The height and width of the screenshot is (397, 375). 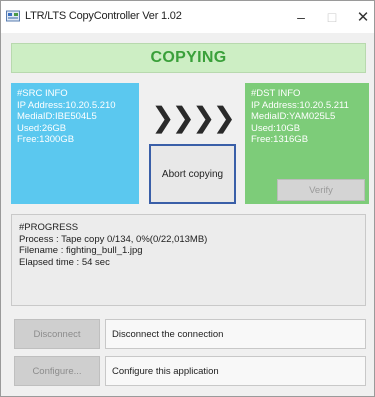 I want to click on dst-free: Free:1316GB, so click(x=280, y=139).